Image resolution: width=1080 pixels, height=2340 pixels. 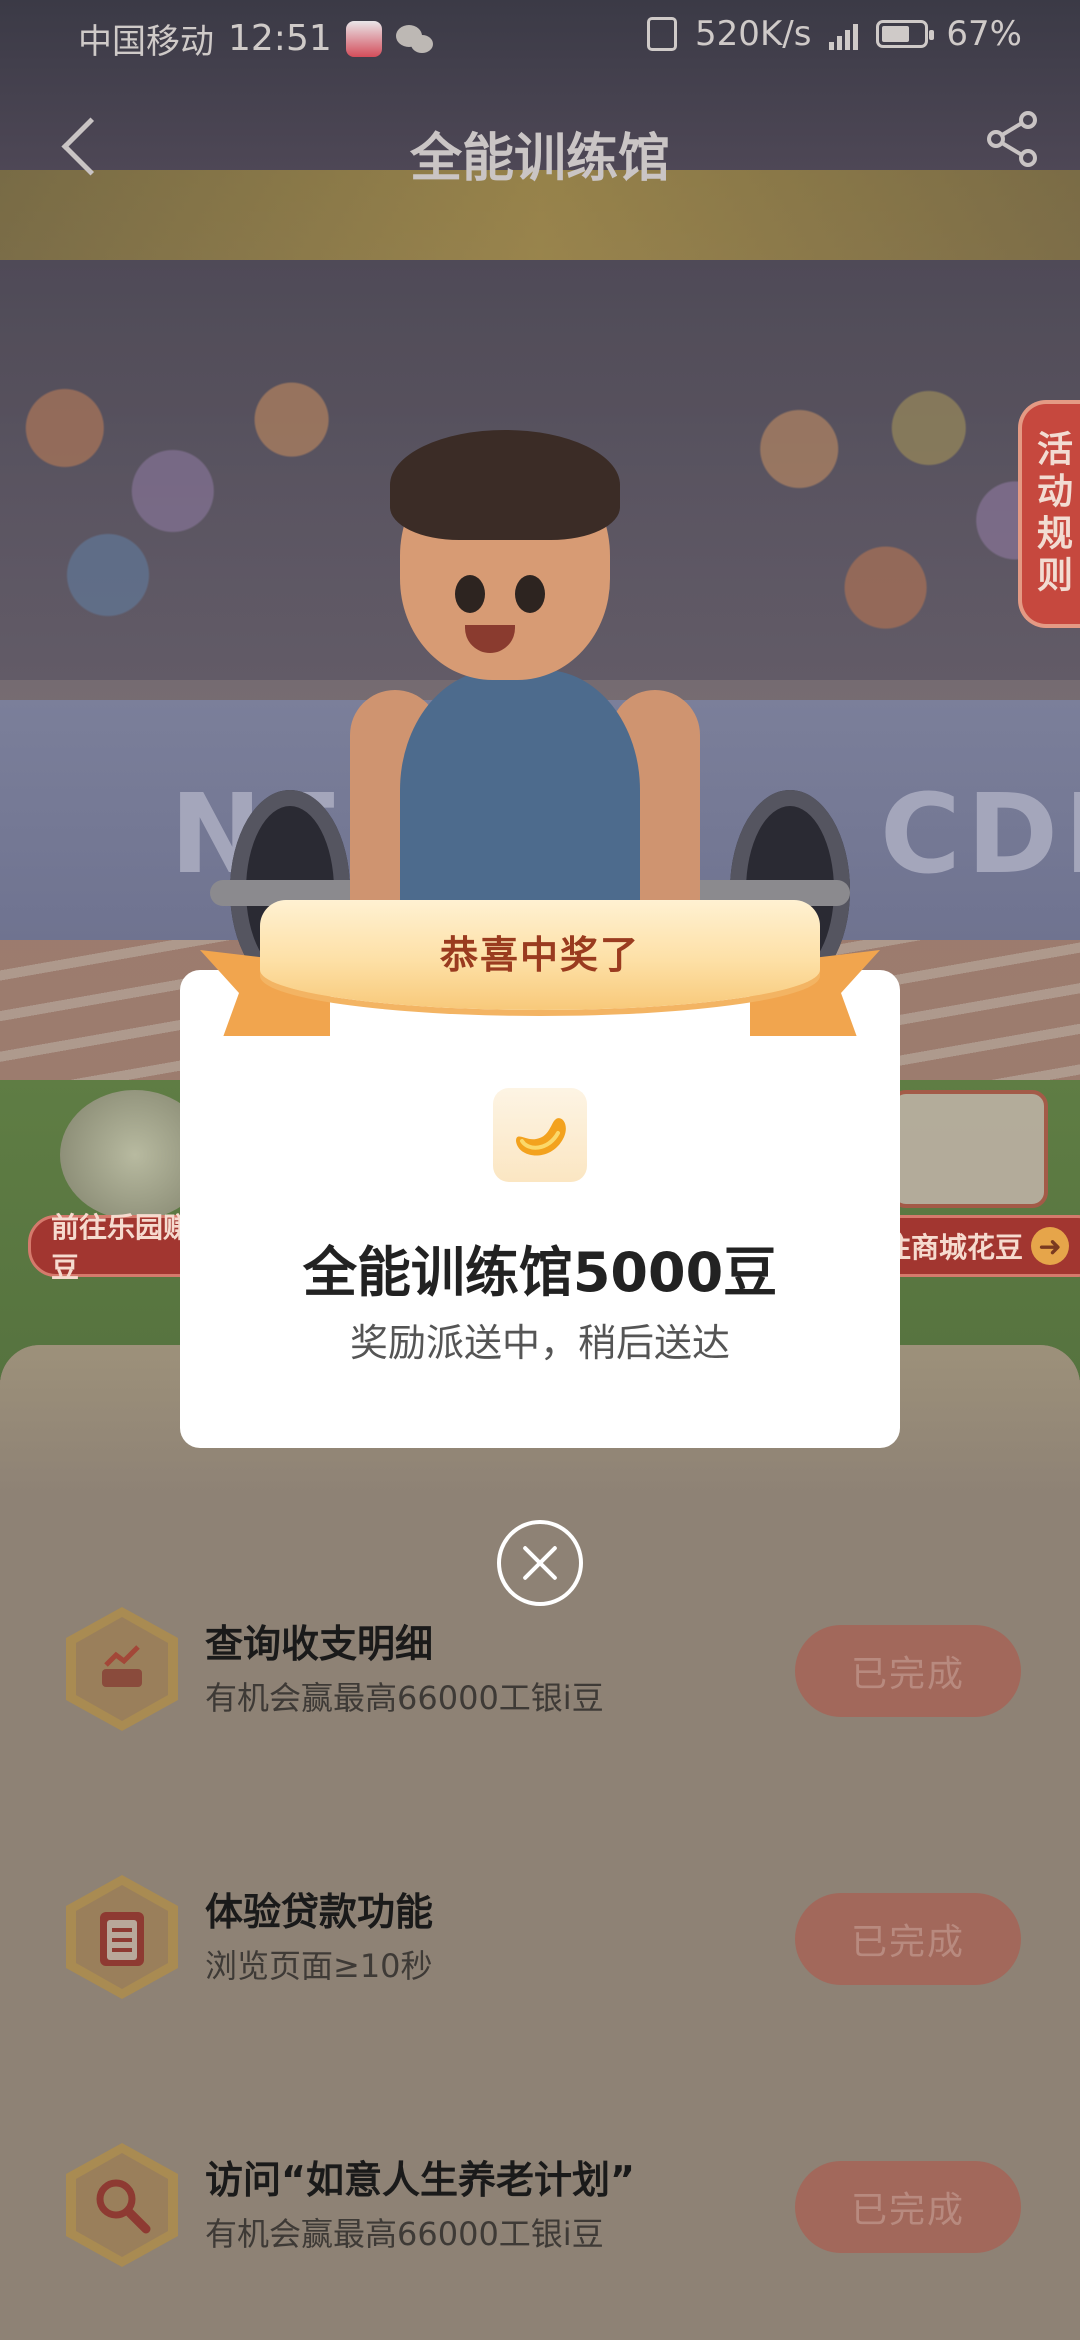 I want to click on congrats-text: 恭喜中奖了, so click(x=539, y=954).